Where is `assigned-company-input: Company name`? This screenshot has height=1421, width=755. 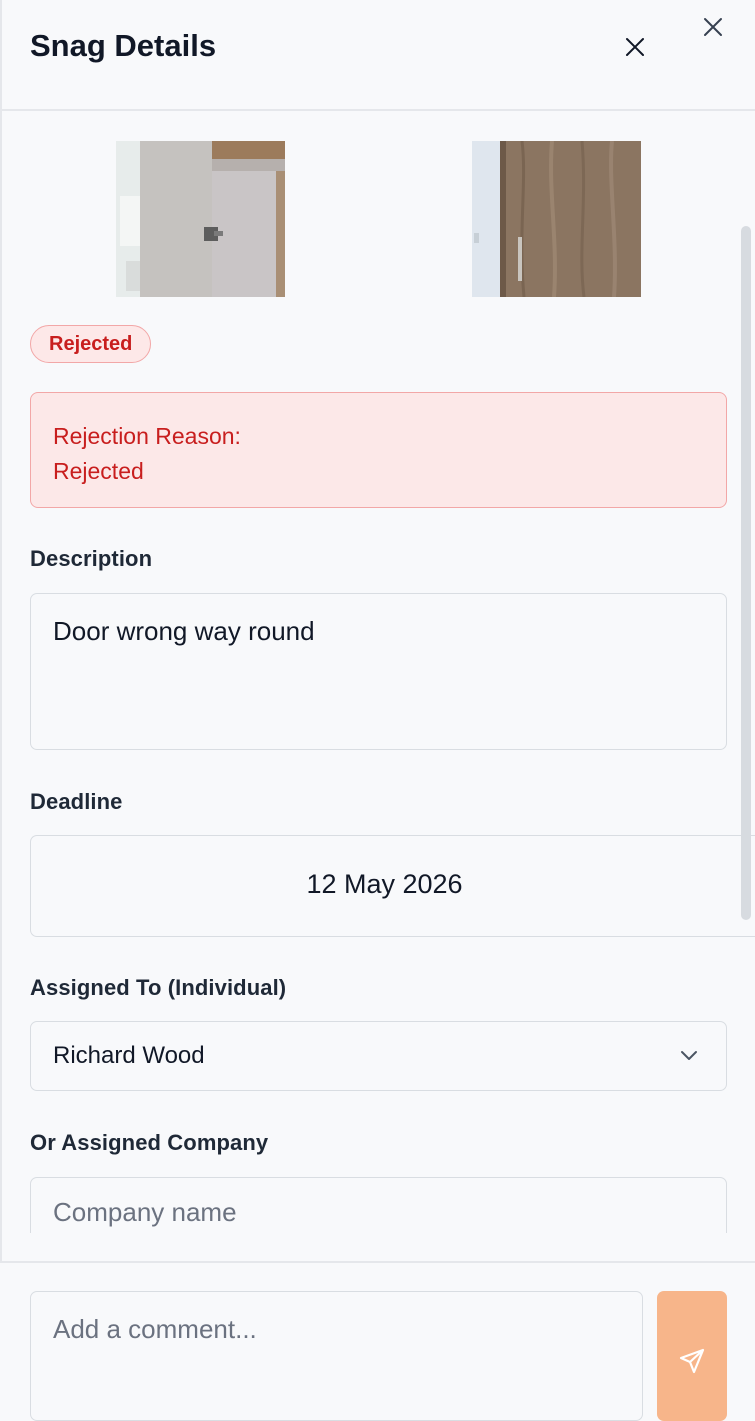 assigned-company-input: Company name is located at coordinates (378, 1205).